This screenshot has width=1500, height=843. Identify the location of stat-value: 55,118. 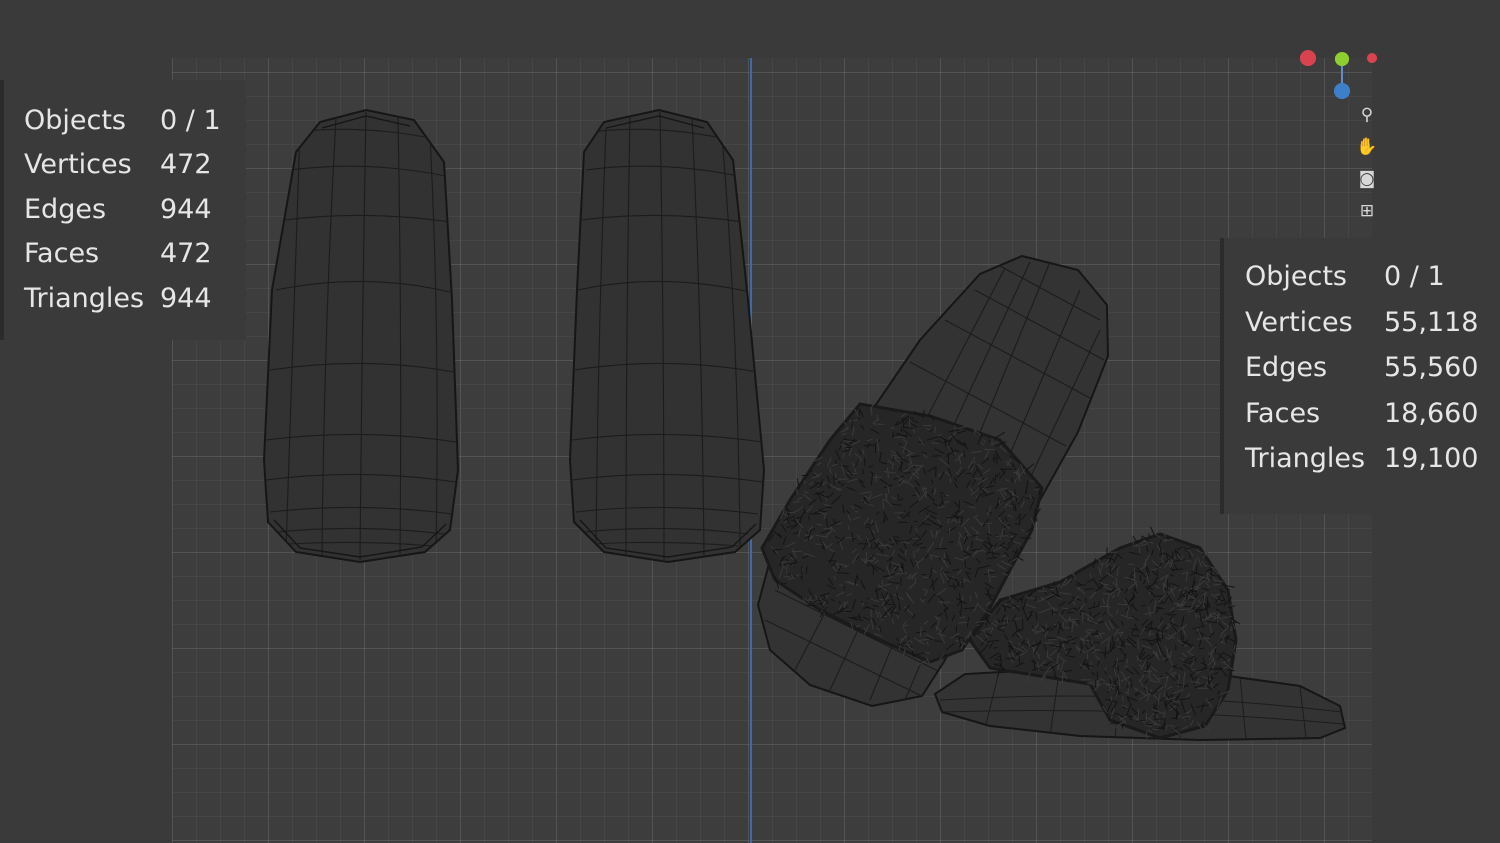
(1431, 322).